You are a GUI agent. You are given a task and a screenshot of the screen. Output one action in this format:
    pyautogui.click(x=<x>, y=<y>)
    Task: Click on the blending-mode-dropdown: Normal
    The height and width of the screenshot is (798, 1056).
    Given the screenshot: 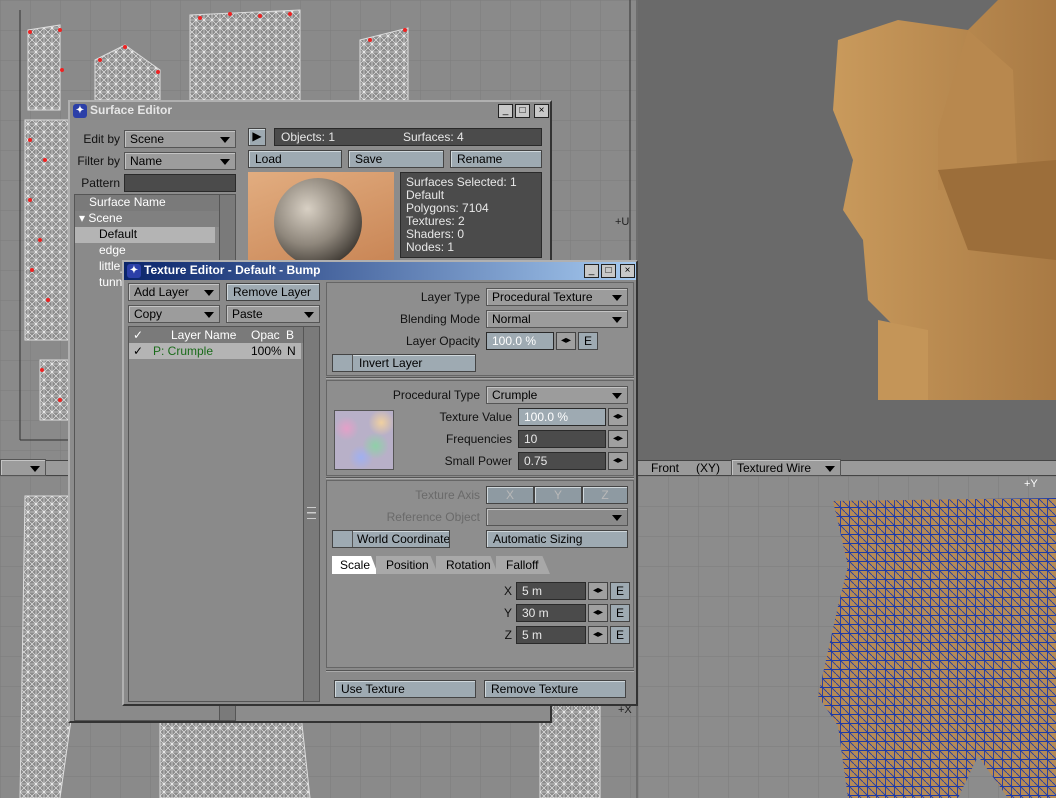 What is the action you would take?
    pyautogui.click(x=557, y=319)
    